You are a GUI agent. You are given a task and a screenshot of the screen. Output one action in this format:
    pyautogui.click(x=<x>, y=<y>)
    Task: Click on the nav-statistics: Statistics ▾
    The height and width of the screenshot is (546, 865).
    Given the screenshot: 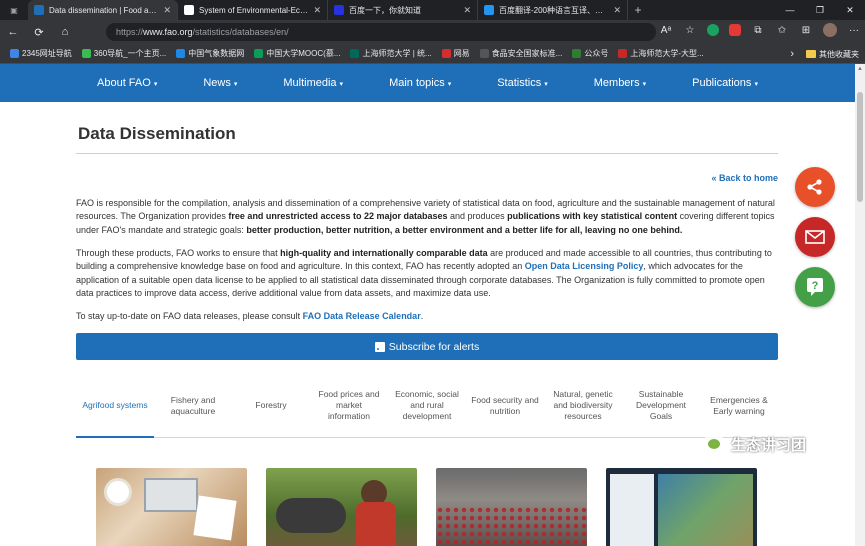 What is the action you would take?
    pyautogui.click(x=522, y=83)
    